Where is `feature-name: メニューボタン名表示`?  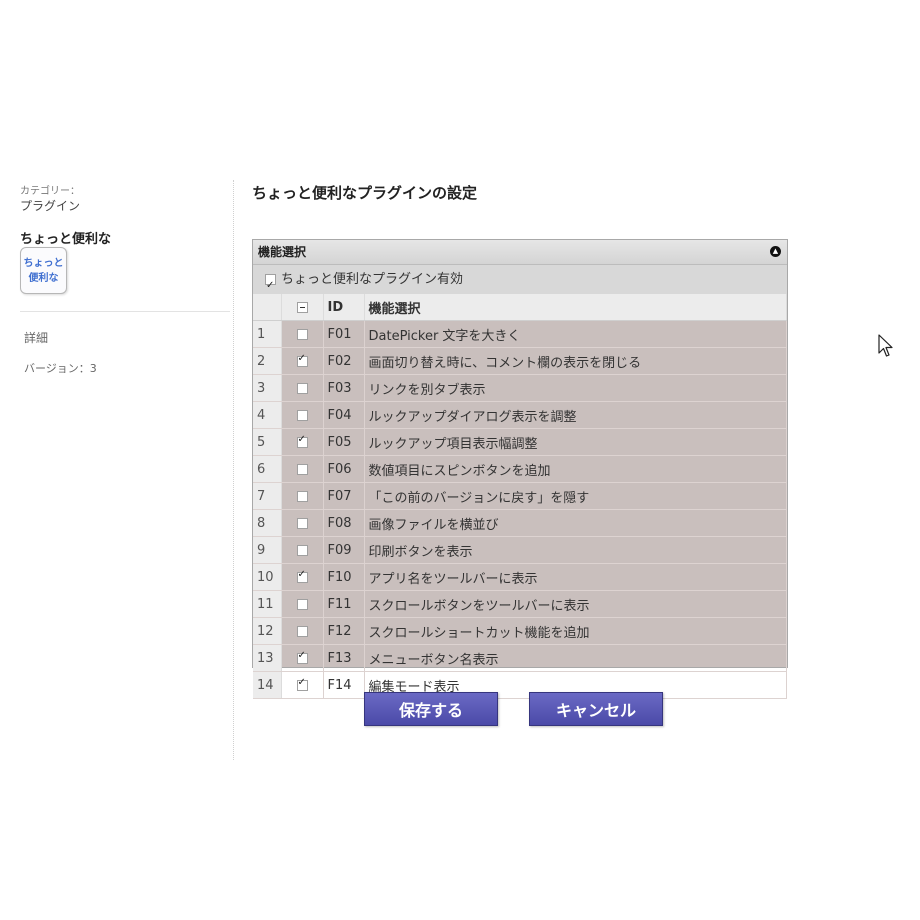
feature-name: メニューボタン名表示 is located at coordinates (575, 658).